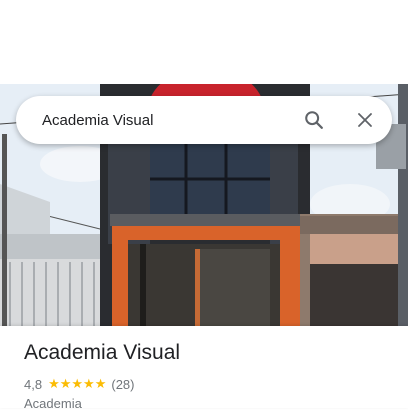  I want to click on rating-row: 4,8 ★★★★★ (28), so click(79, 384).